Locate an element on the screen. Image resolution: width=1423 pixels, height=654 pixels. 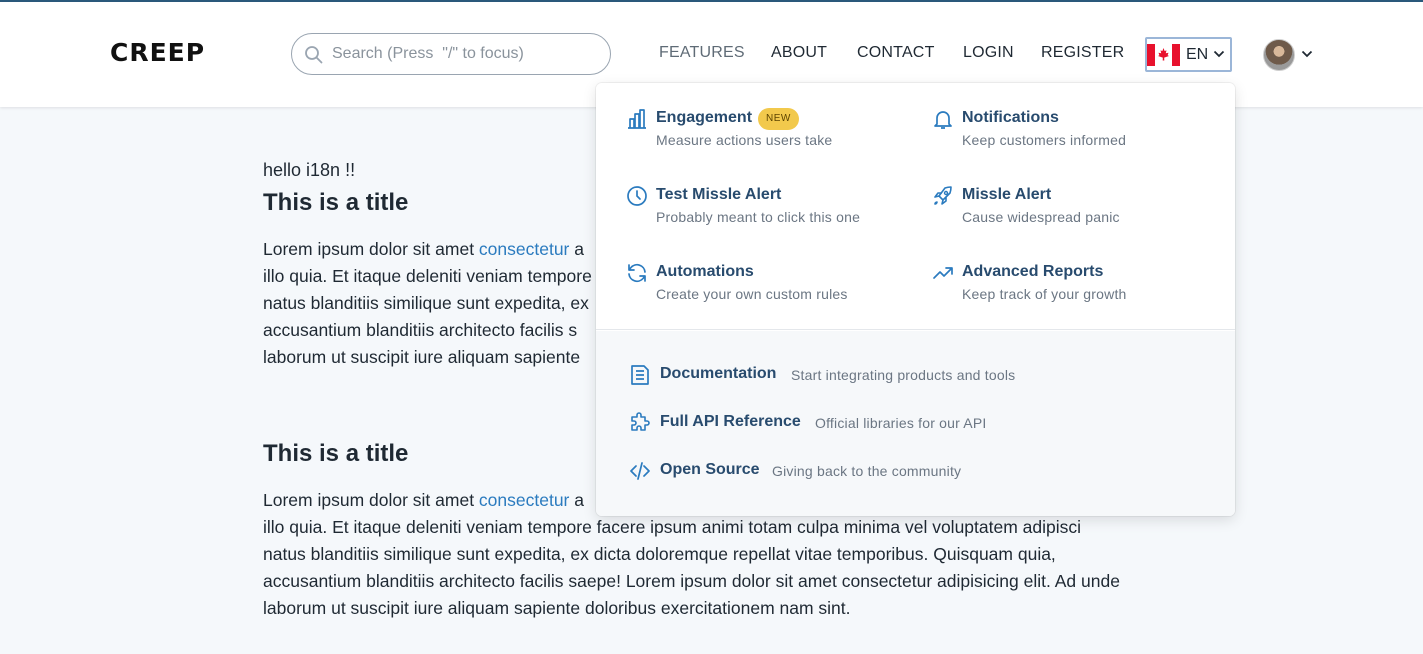
menu-item-desc: Probably meant to click this one is located at coordinates (758, 217).